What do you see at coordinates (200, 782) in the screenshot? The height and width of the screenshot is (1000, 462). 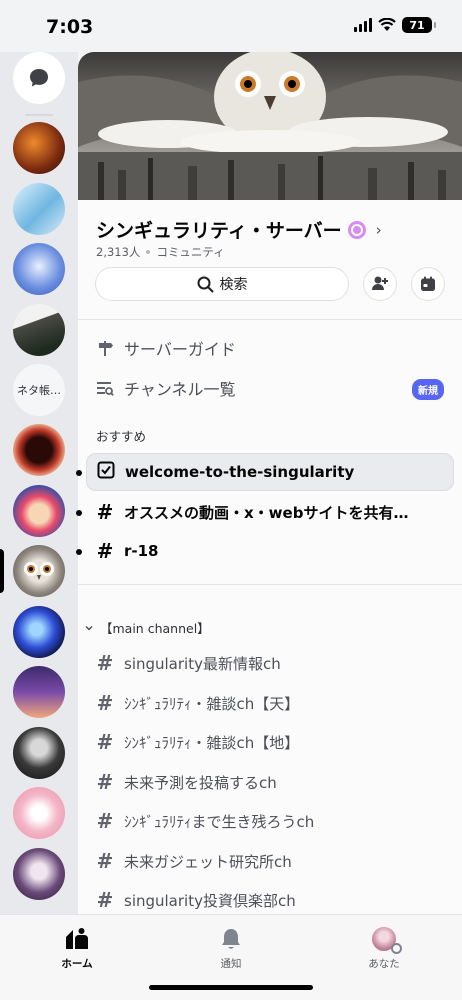 I see `channel-name: 未来予測を投稿するch` at bounding box center [200, 782].